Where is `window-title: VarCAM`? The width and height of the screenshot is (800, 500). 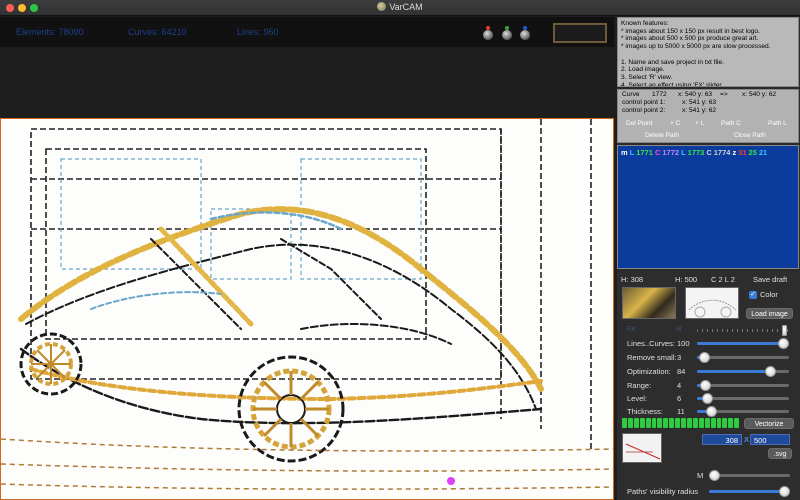
window-title: VarCAM is located at coordinates (400, 7).